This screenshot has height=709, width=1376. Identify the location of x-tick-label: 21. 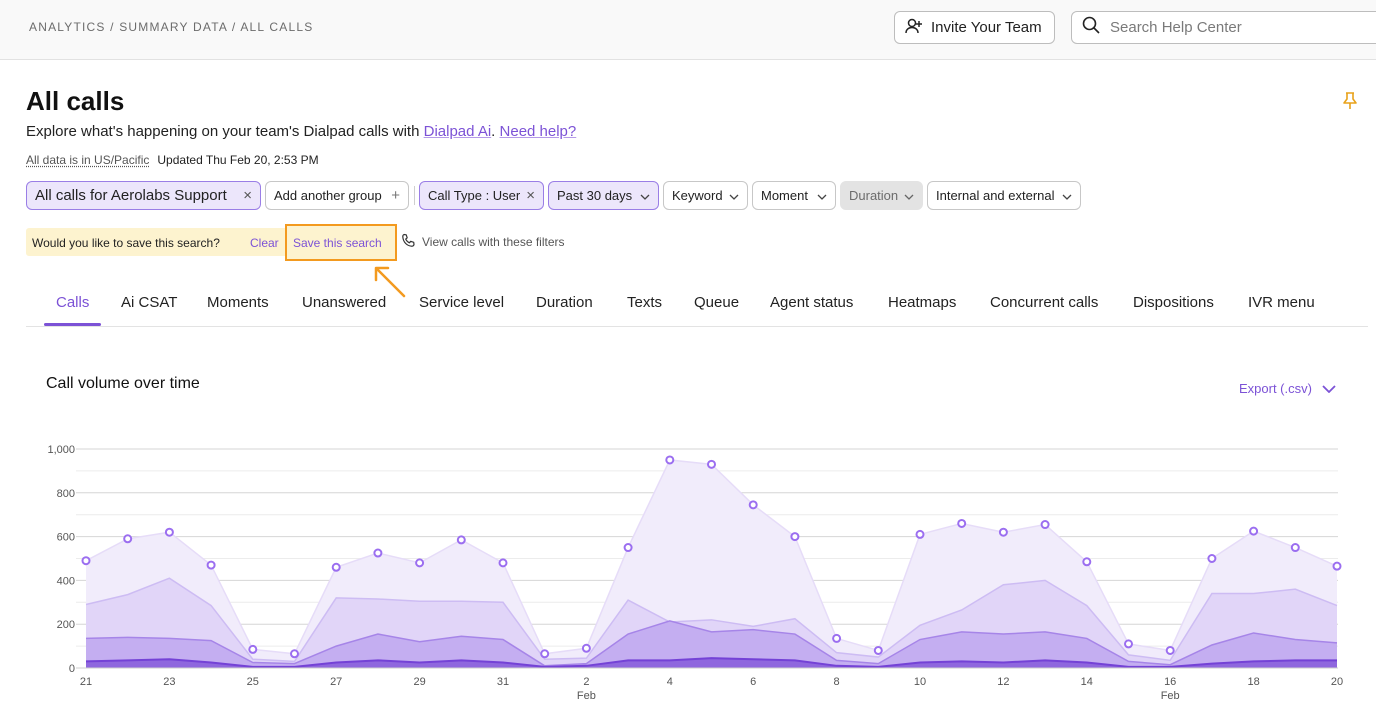
(86, 682).